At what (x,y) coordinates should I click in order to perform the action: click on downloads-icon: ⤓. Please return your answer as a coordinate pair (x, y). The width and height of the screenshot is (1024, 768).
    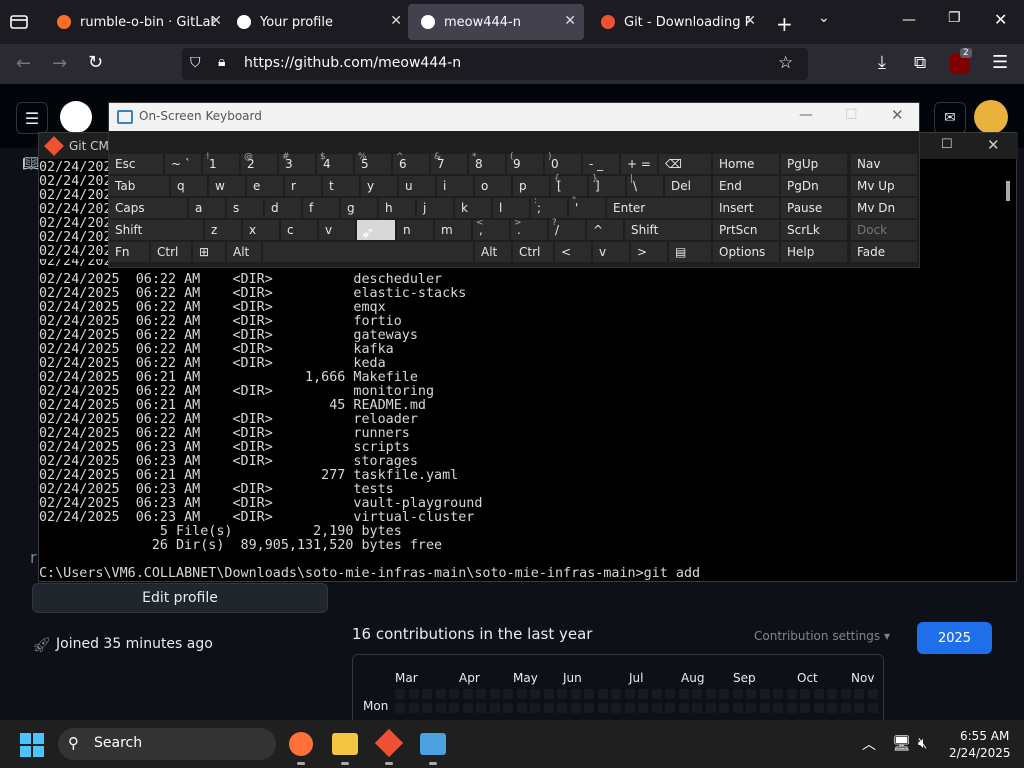
    Looking at the image, I should click on (882, 62).